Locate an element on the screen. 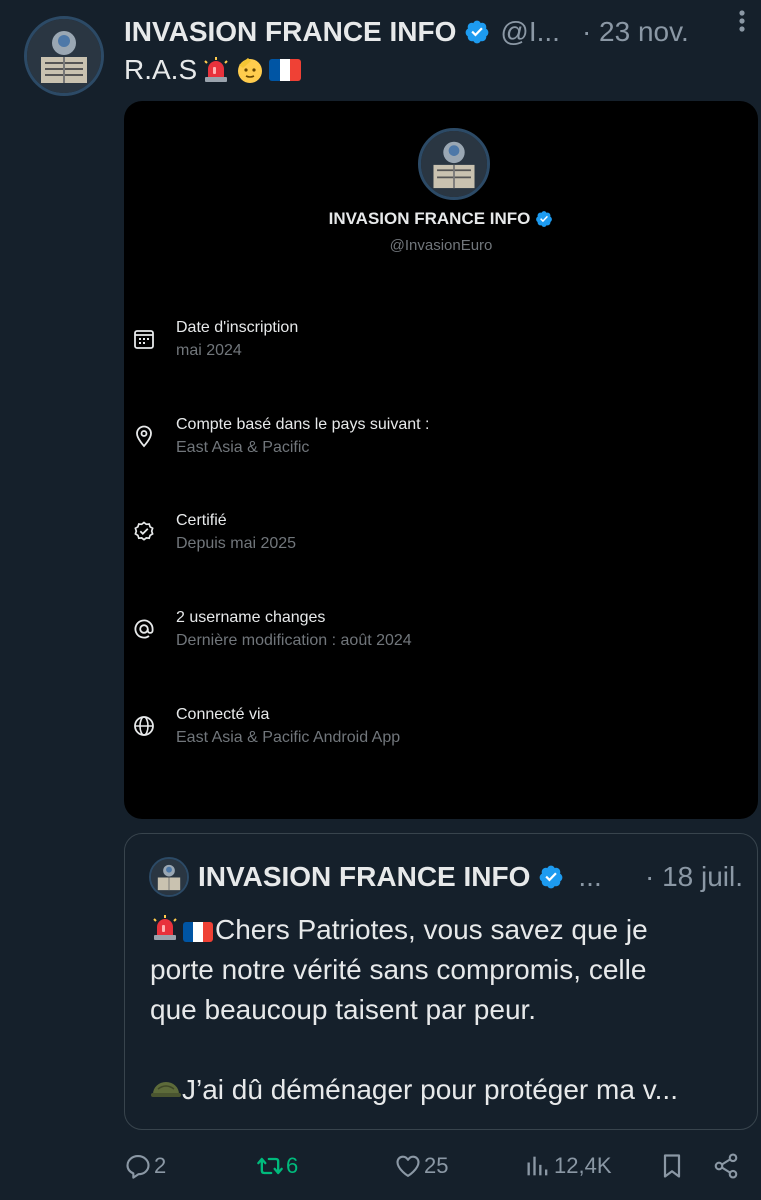  quote-time-text: 18 juil. is located at coordinates (702, 876).